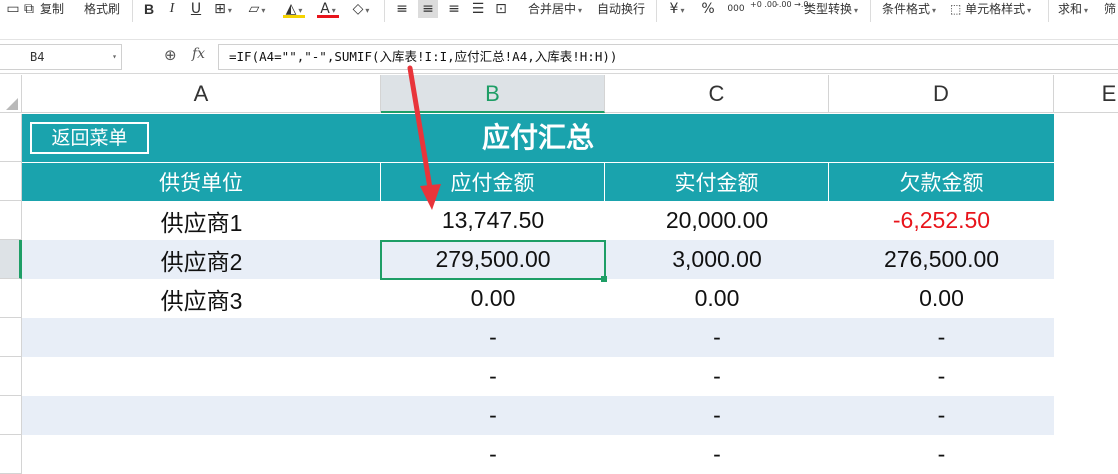 The image size is (1118, 474). What do you see at coordinates (29, 9) in the screenshot?
I see `copy-icon: ⧉` at bounding box center [29, 9].